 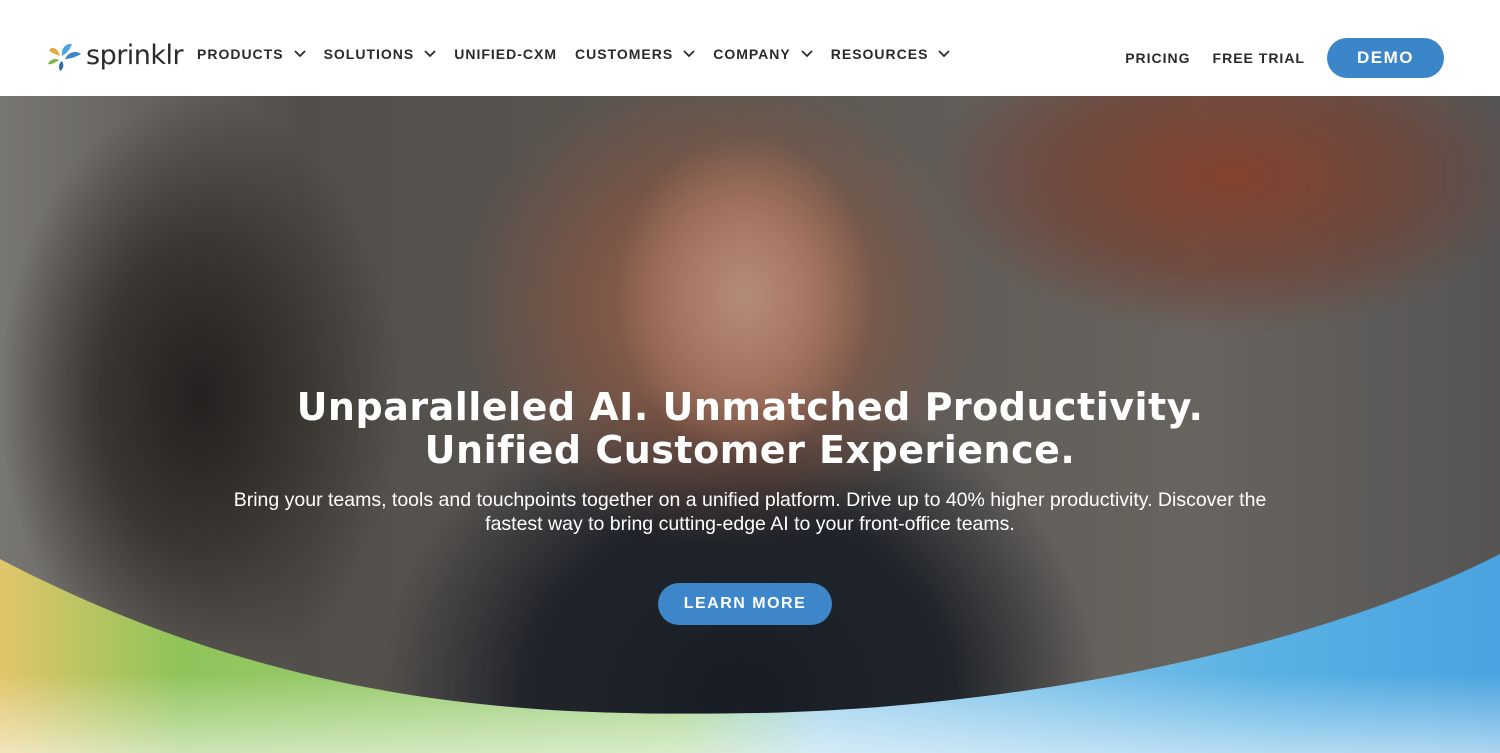 What do you see at coordinates (624, 54) in the screenshot?
I see `nav-item-label: CUSTOMERS` at bounding box center [624, 54].